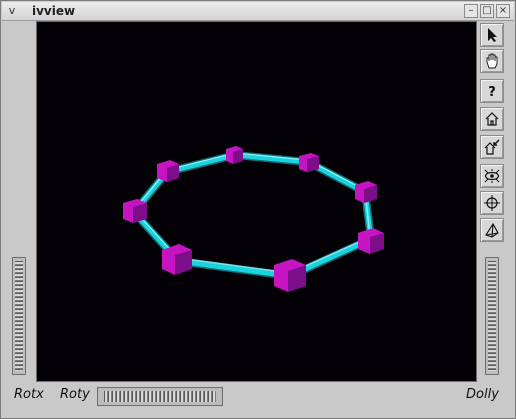 The width and height of the screenshot is (516, 419). What do you see at coordinates (12, 11) in the screenshot?
I see `window-menu-icon: v` at bounding box center [12, 11].